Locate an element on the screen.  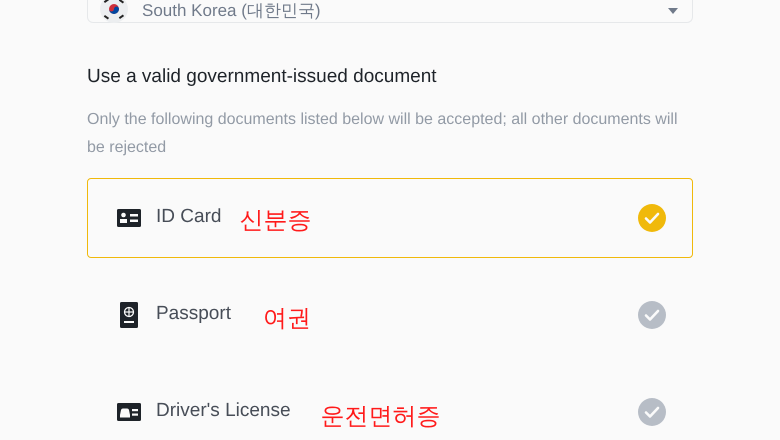
passport-icon is located at coordinates (129, 315).